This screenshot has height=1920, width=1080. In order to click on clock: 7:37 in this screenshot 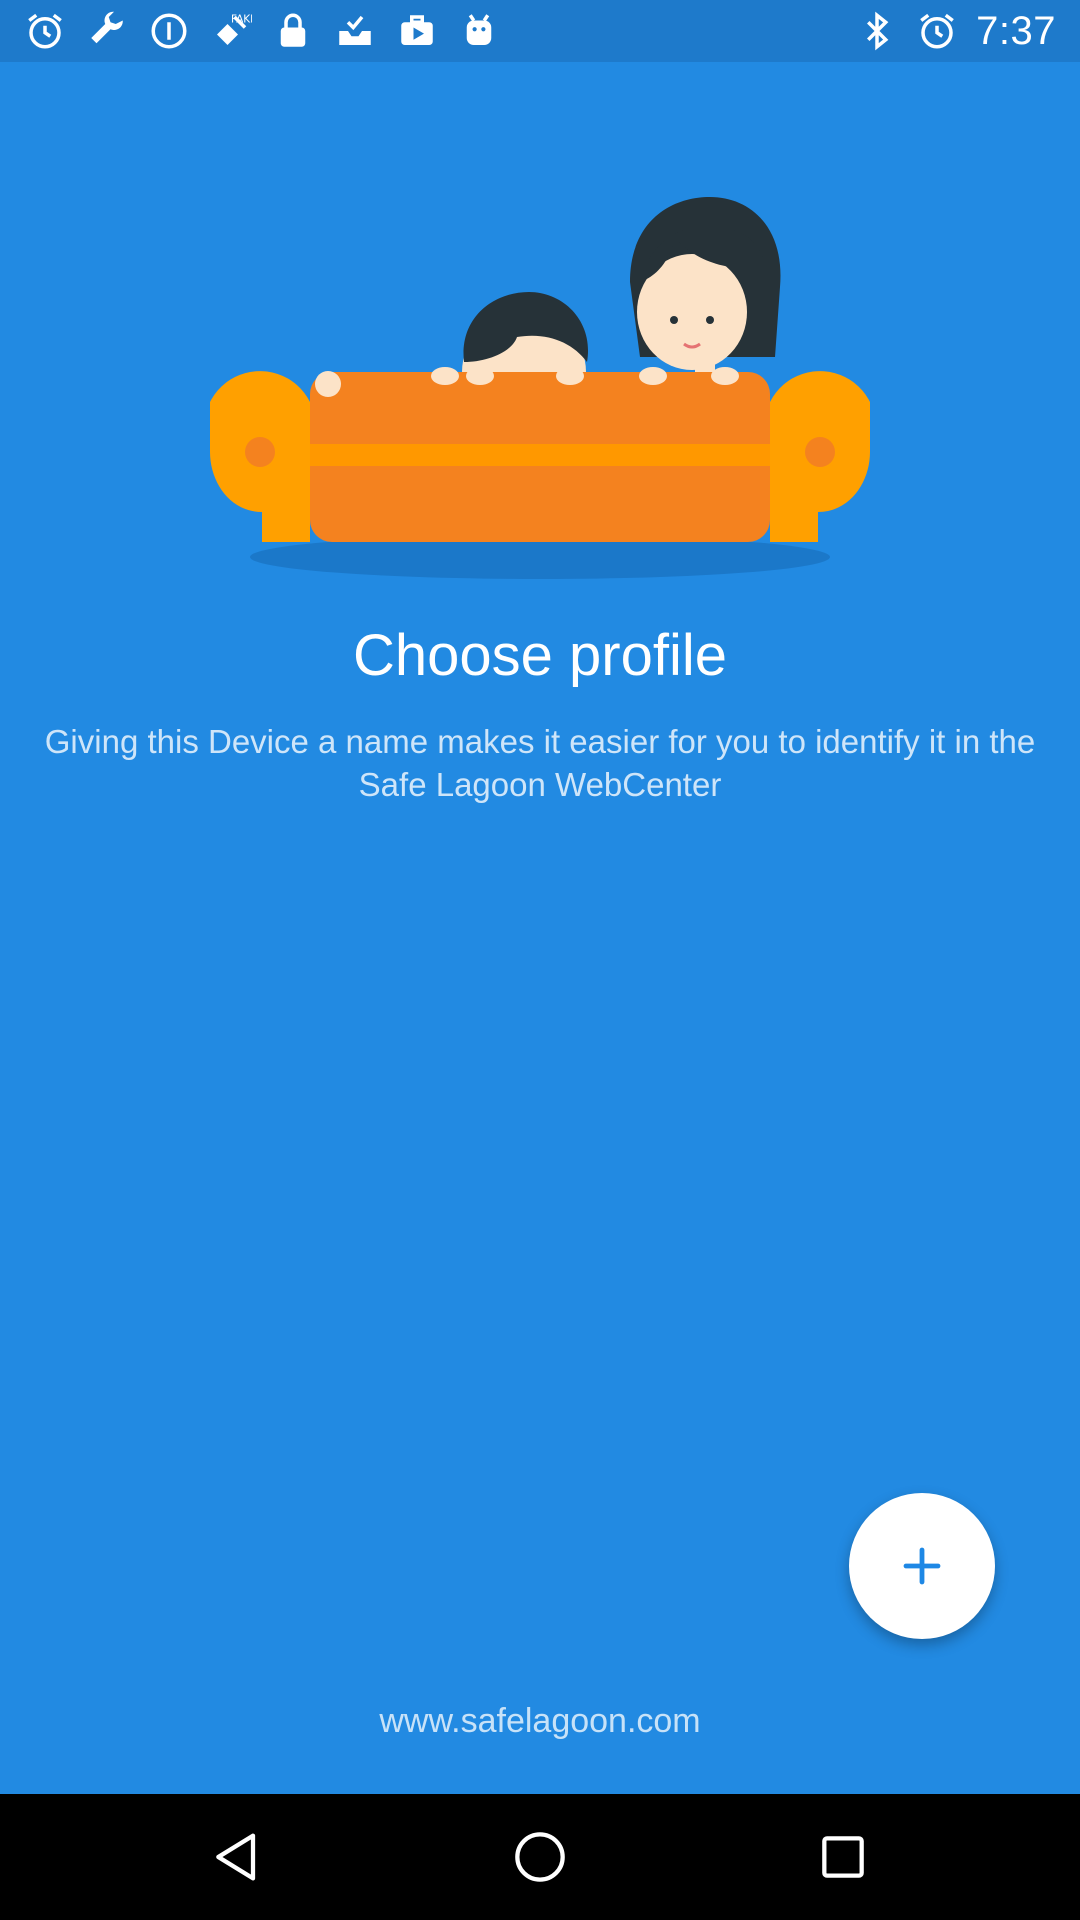, I will do `click(1016, 30)`.